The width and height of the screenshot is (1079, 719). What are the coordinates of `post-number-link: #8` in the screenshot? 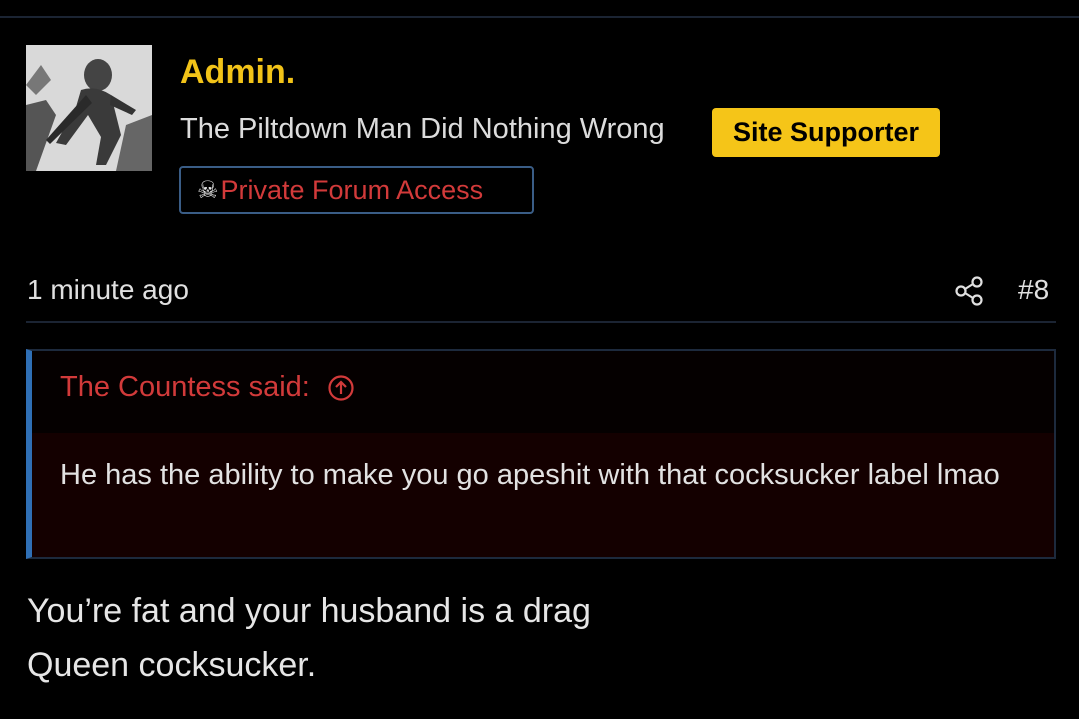 It's located at (1033, 290).